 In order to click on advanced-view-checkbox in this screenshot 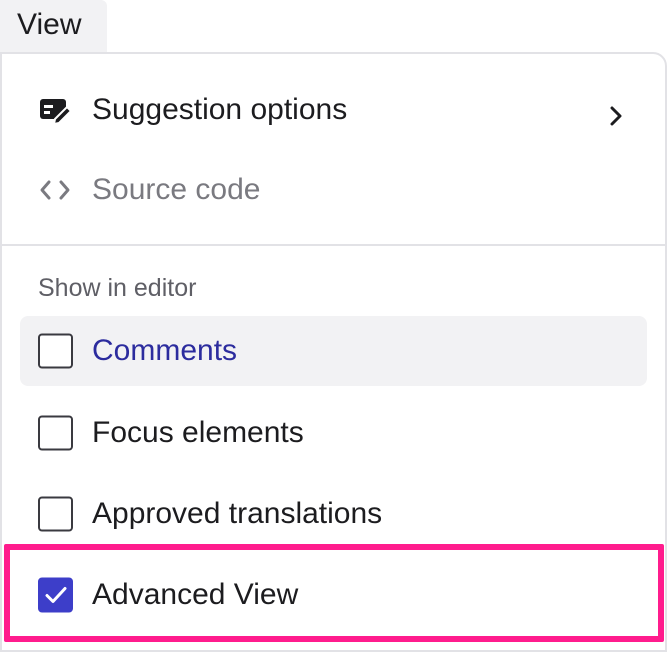, I will do `click(55, 595)`.